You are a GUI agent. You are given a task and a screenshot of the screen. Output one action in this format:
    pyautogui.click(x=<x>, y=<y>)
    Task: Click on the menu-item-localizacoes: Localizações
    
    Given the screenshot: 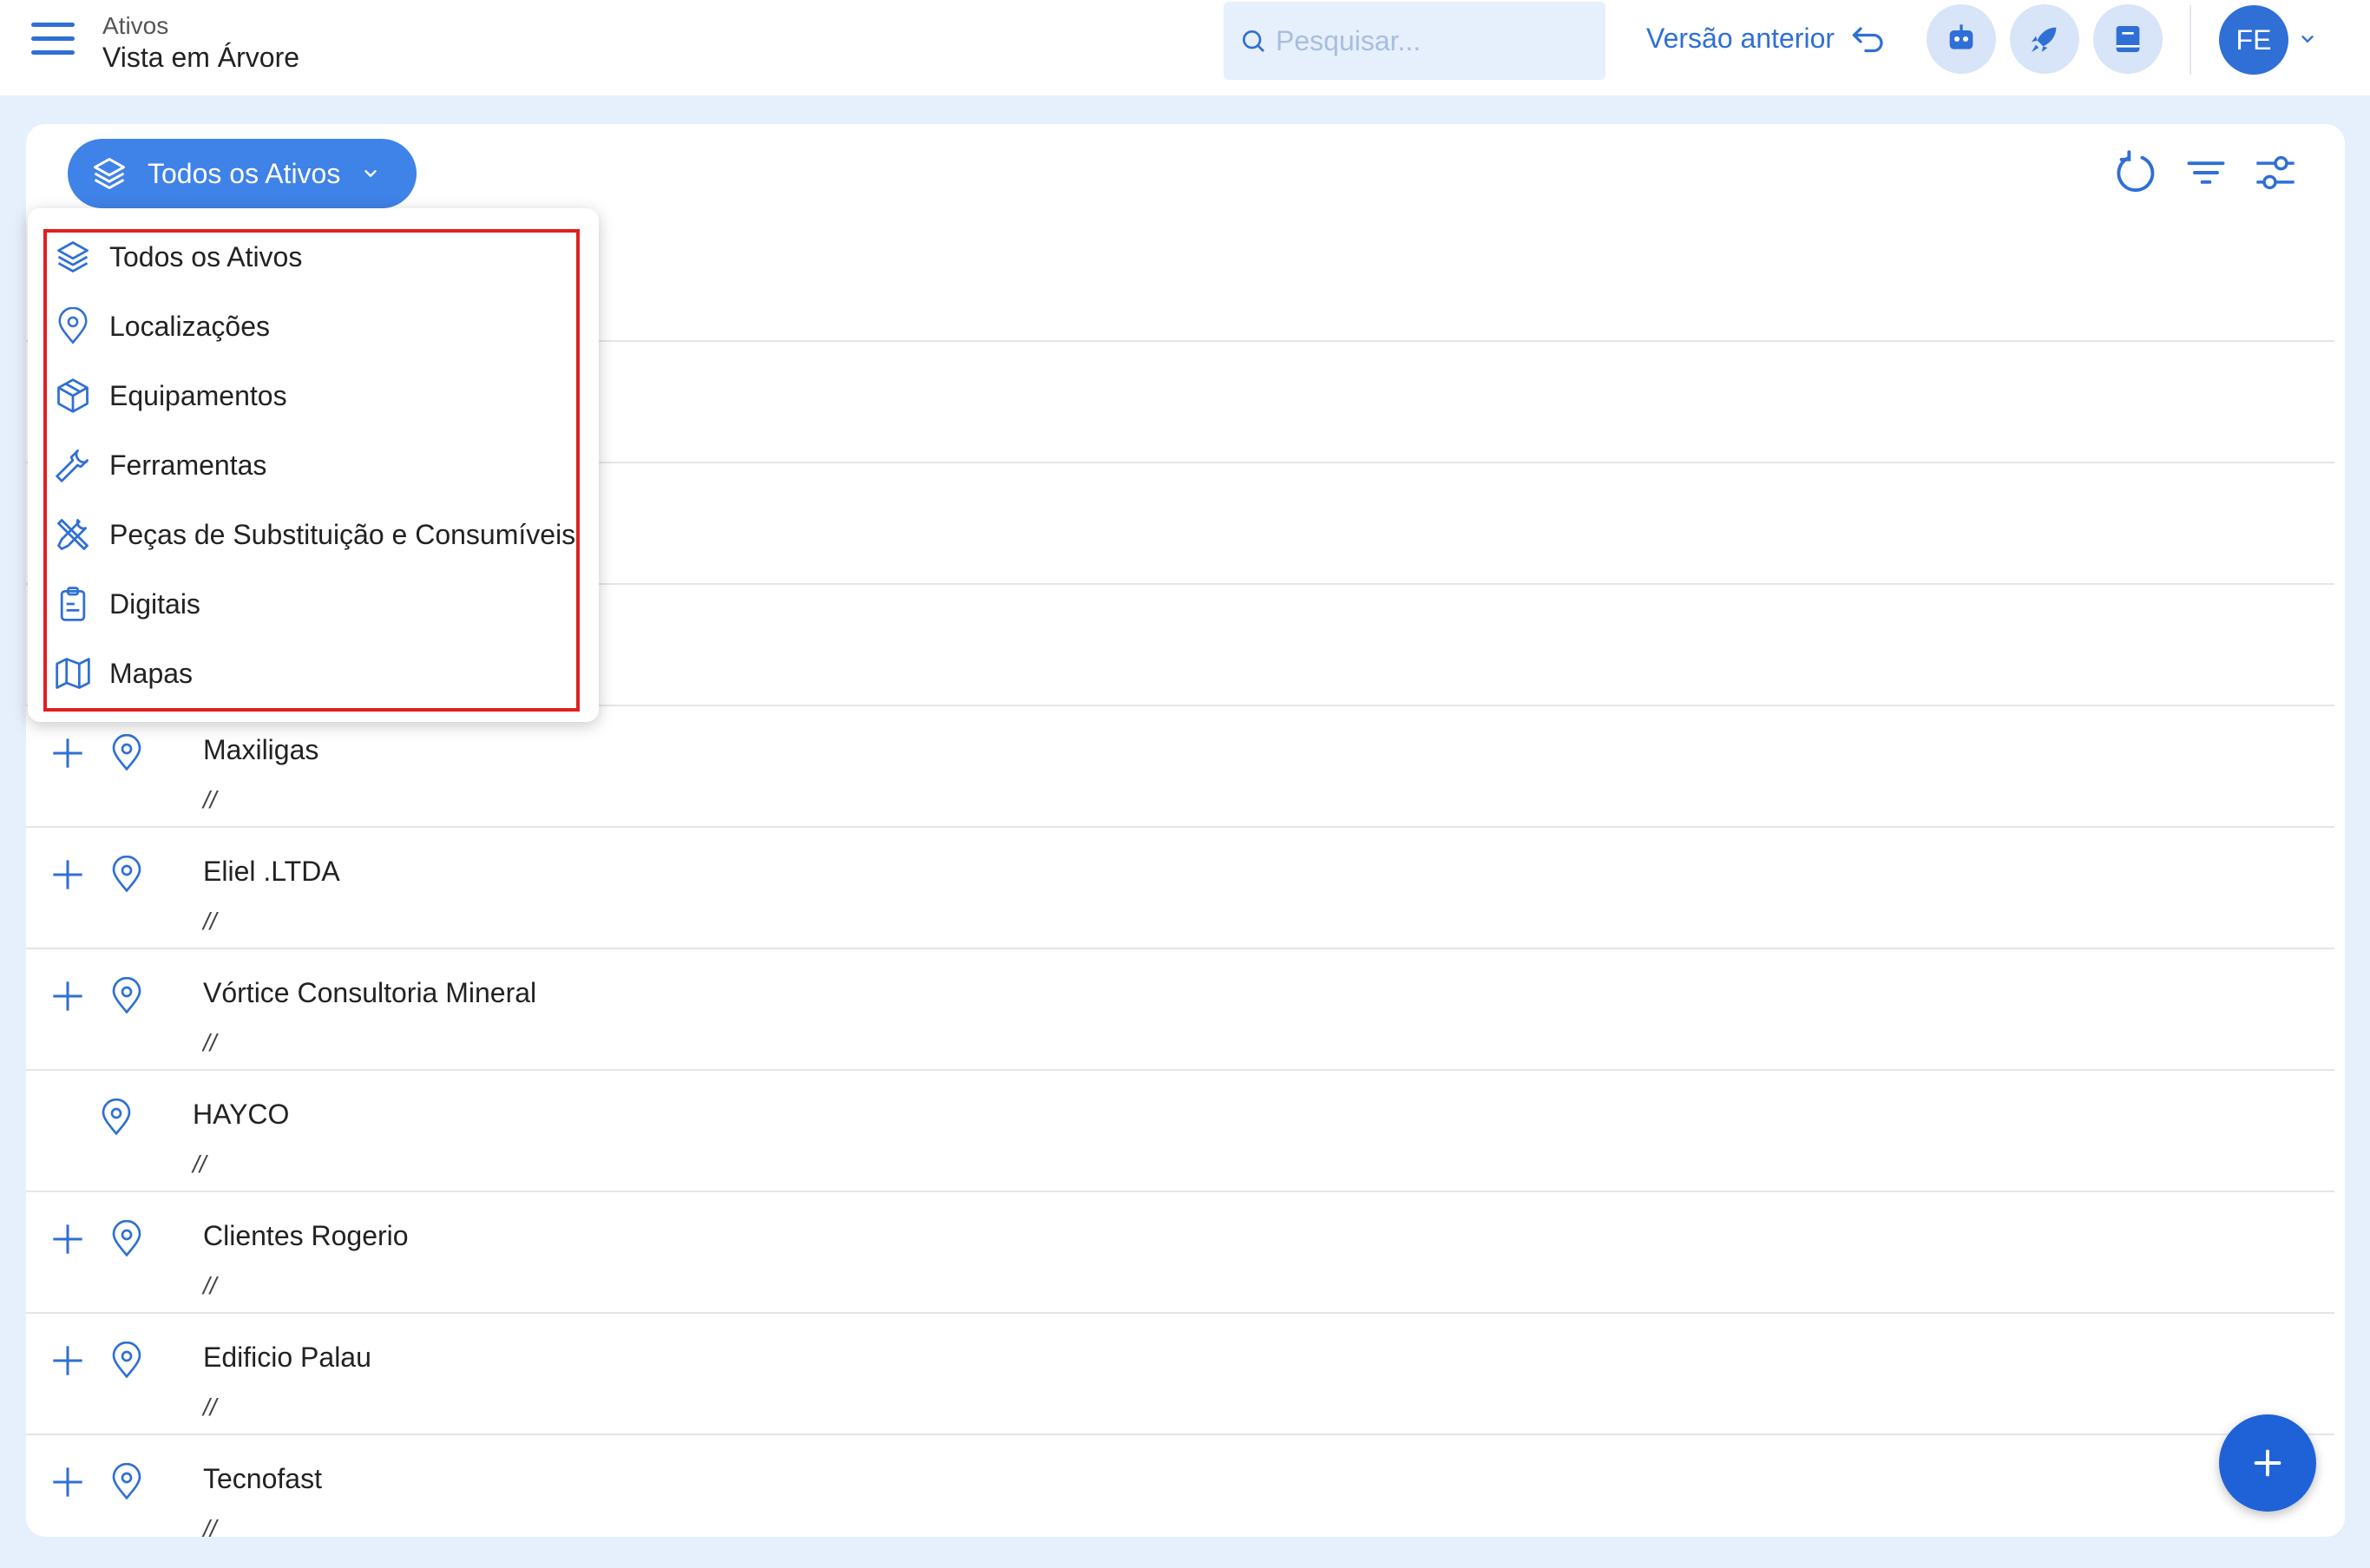 What is the action you would take?
    pyautogui.click(x=318, y=326)
    